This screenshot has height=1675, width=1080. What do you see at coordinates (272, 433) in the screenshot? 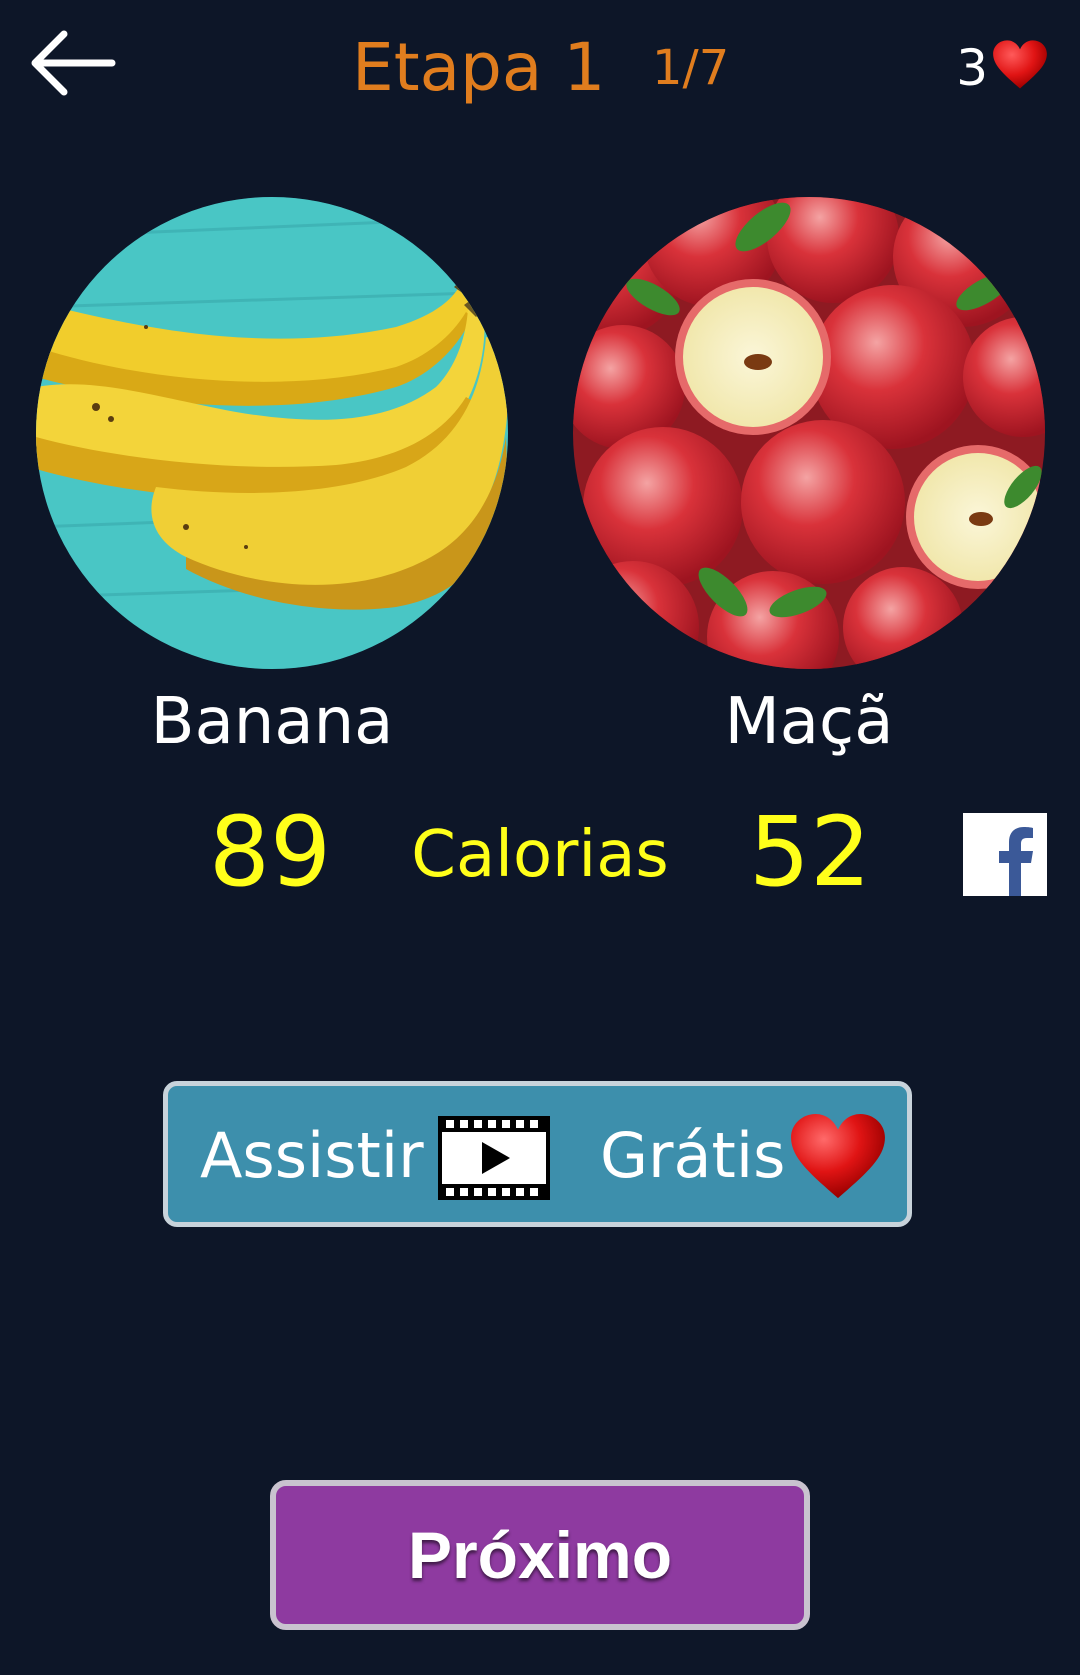
I see `banana-image` at bounding box center [272, 433].